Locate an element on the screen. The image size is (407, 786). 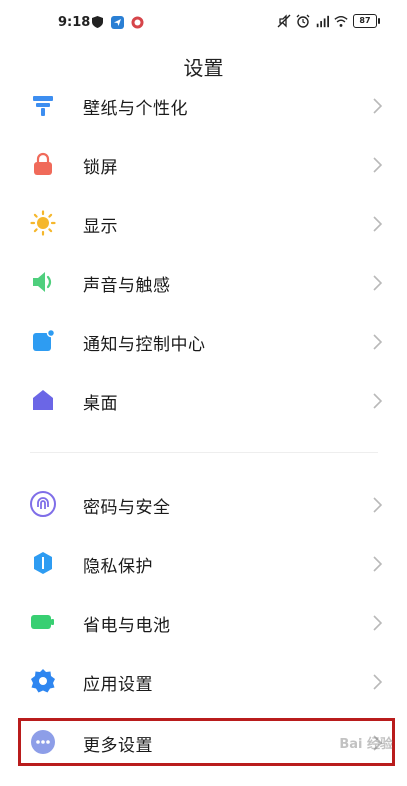
notification-icon is located at coordinates (43, 341).